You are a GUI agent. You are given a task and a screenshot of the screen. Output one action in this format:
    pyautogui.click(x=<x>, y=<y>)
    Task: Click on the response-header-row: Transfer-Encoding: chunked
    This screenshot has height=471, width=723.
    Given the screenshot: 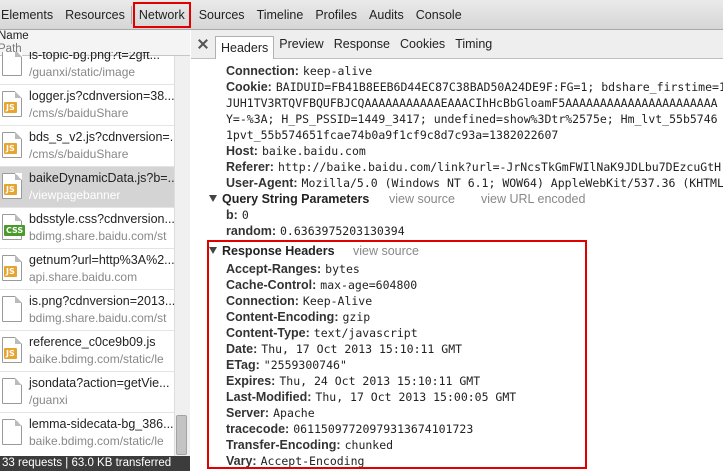 What is the action you would take?
    pyautogui.click(x=310, y=445)
    